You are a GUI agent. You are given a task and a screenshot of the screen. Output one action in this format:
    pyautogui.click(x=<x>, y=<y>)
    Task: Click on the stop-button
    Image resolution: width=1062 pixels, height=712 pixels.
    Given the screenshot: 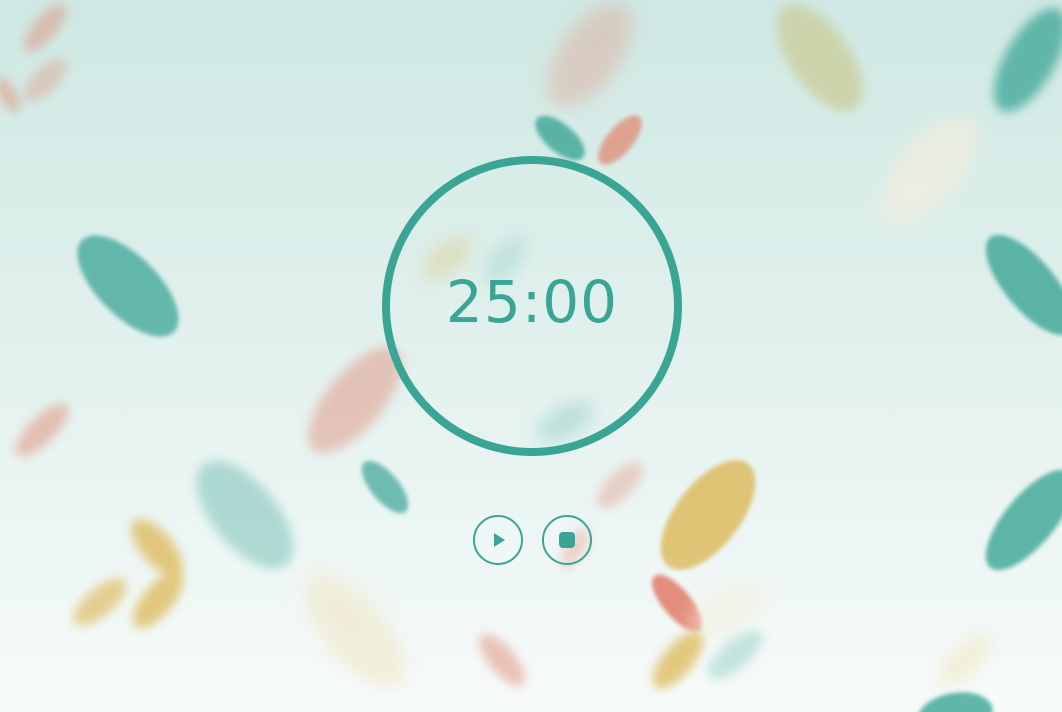 What is the action you would take?
    pyautogui.click(x=567, y=540)
    